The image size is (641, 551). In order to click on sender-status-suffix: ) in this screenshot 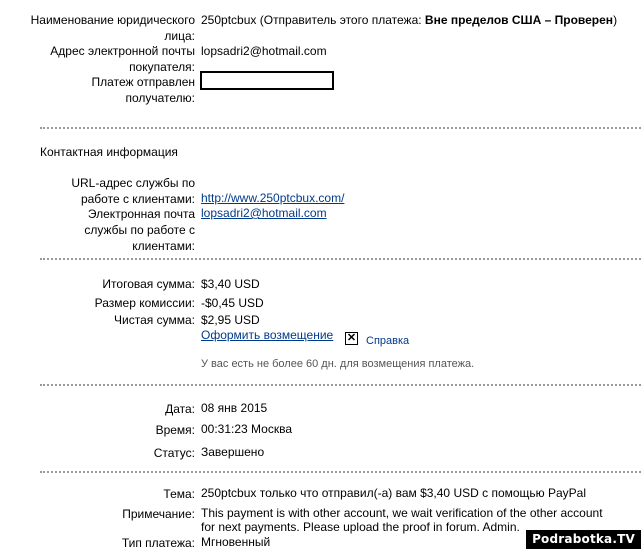, I will do `click(615, 20)`.